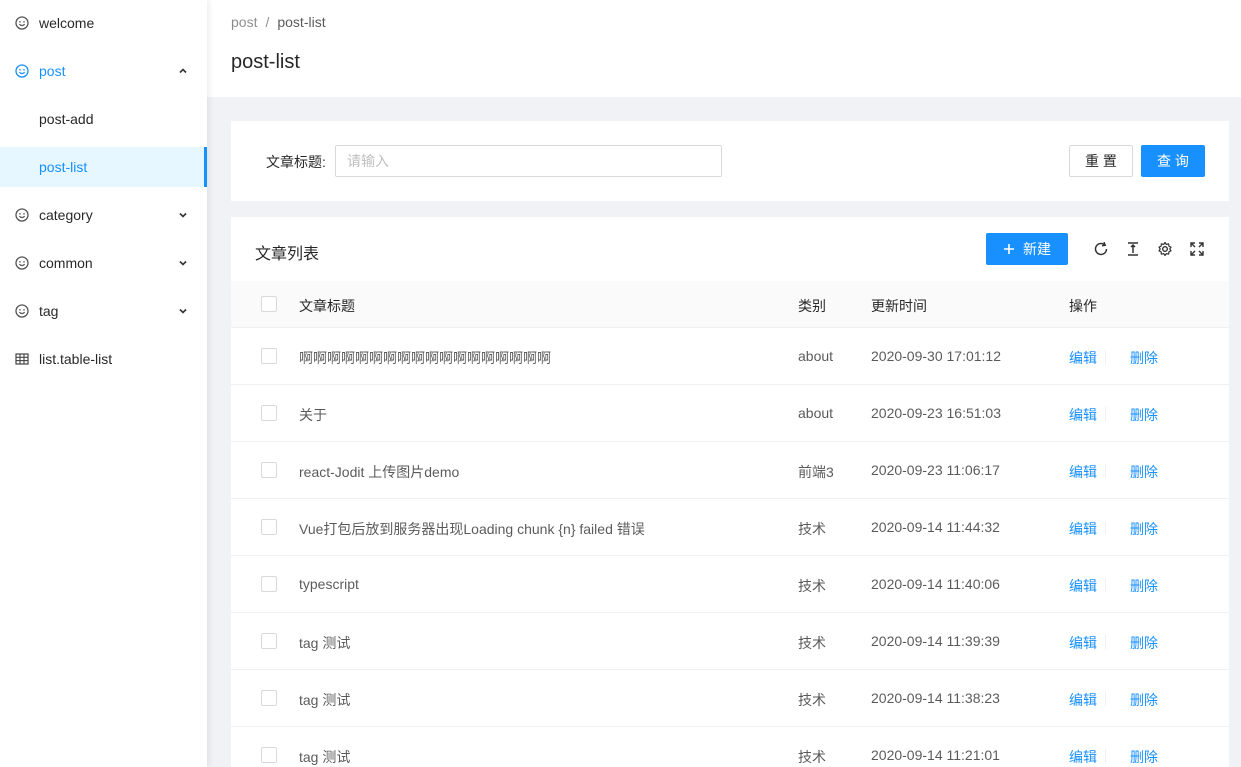 Image resolution: width=1241 pixels, height=767 pixels. Describe the element at coordinates (52, 71) in the screenshot. I see `sidebar-item-label: post` at that location.